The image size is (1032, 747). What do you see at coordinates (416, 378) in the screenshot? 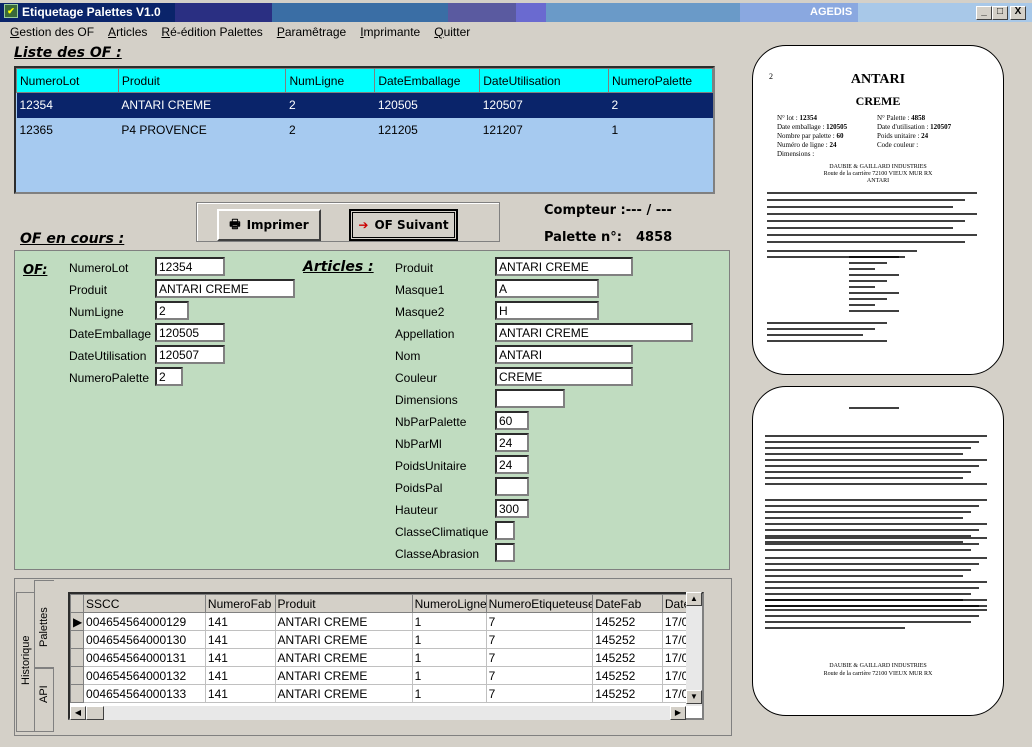
I see `article-field-label: Couleur` at bounding box center [416, 378].